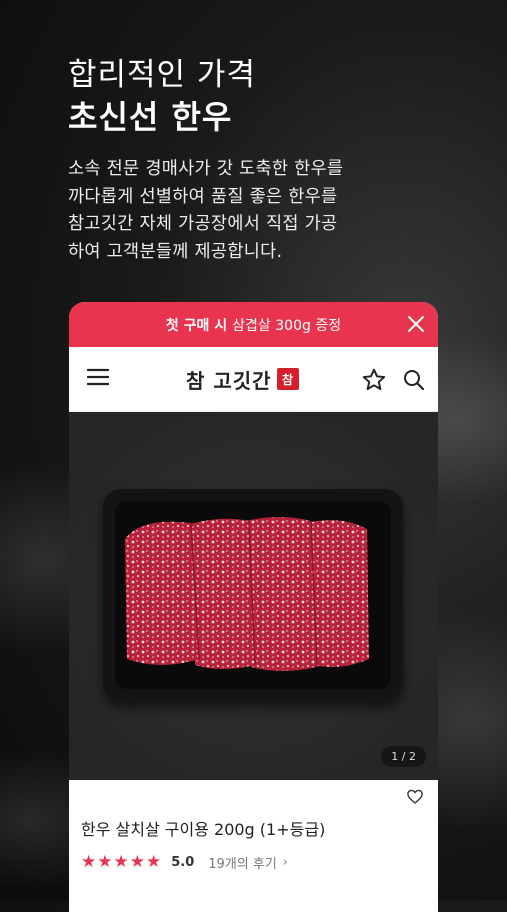 Image resolution: width=507 pixels, height=912 pixels. What do you see at coordinates (242, 862) in the screenshot?
I see `reviews-link: 19개의 후기` at bounding box center [242, 862].